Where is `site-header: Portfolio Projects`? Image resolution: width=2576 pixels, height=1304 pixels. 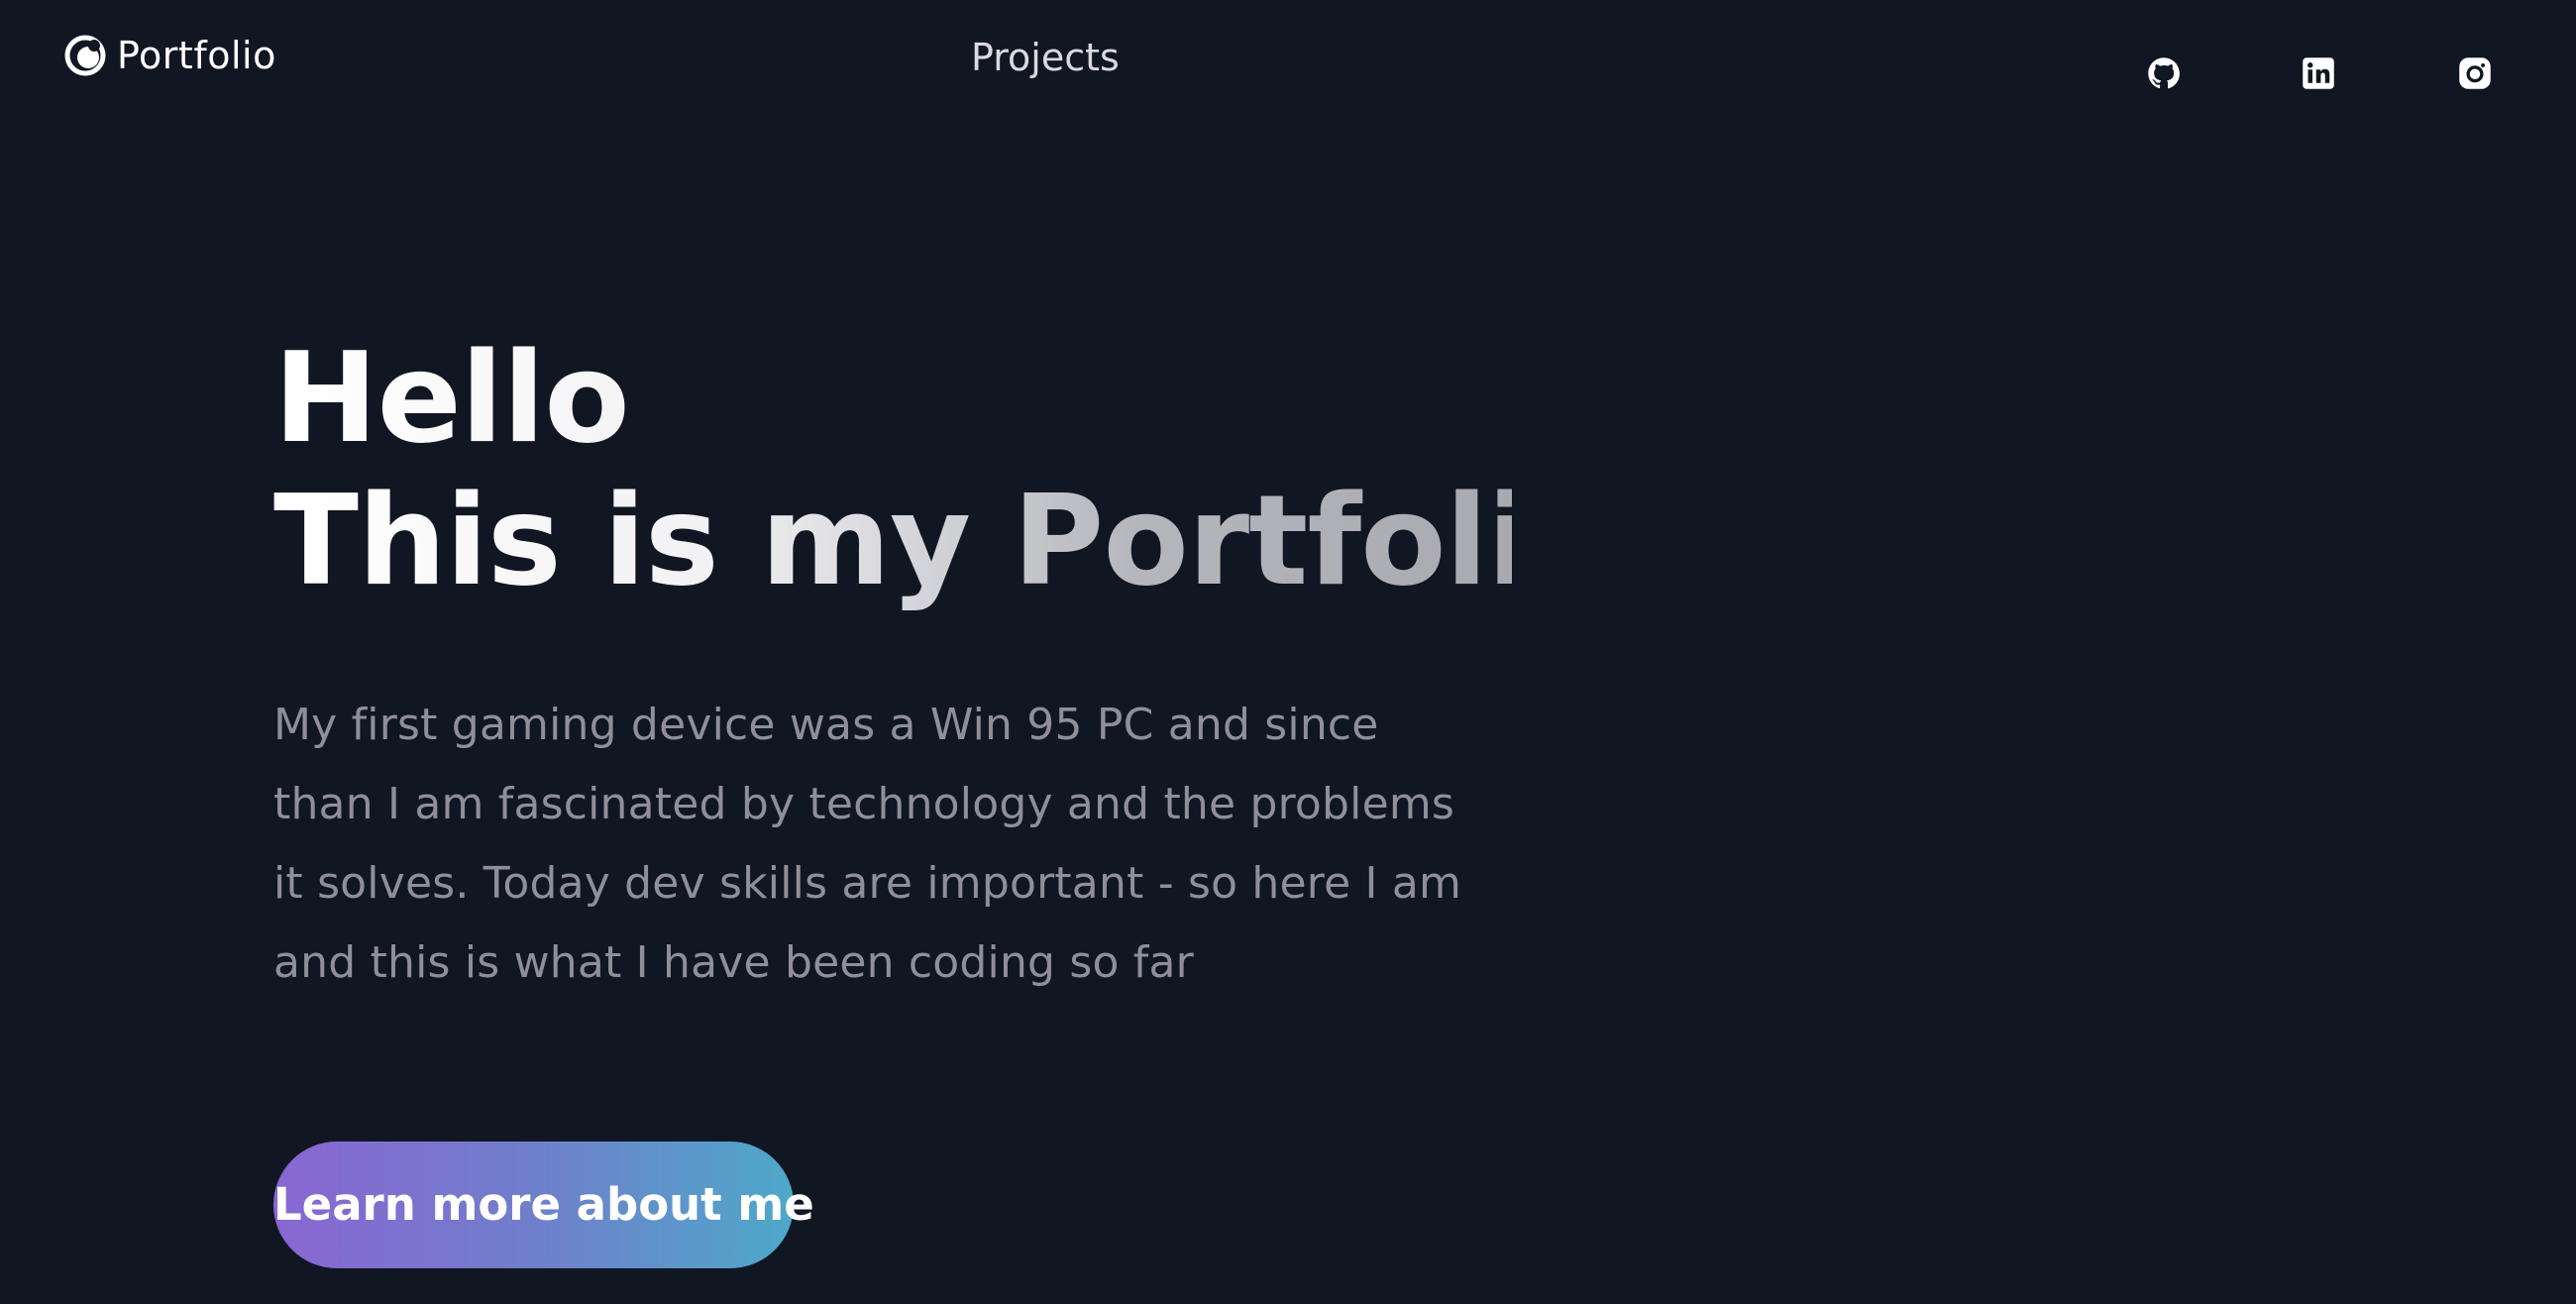 site-header: Portfolio Projects is located at coordinates (1288, 59).